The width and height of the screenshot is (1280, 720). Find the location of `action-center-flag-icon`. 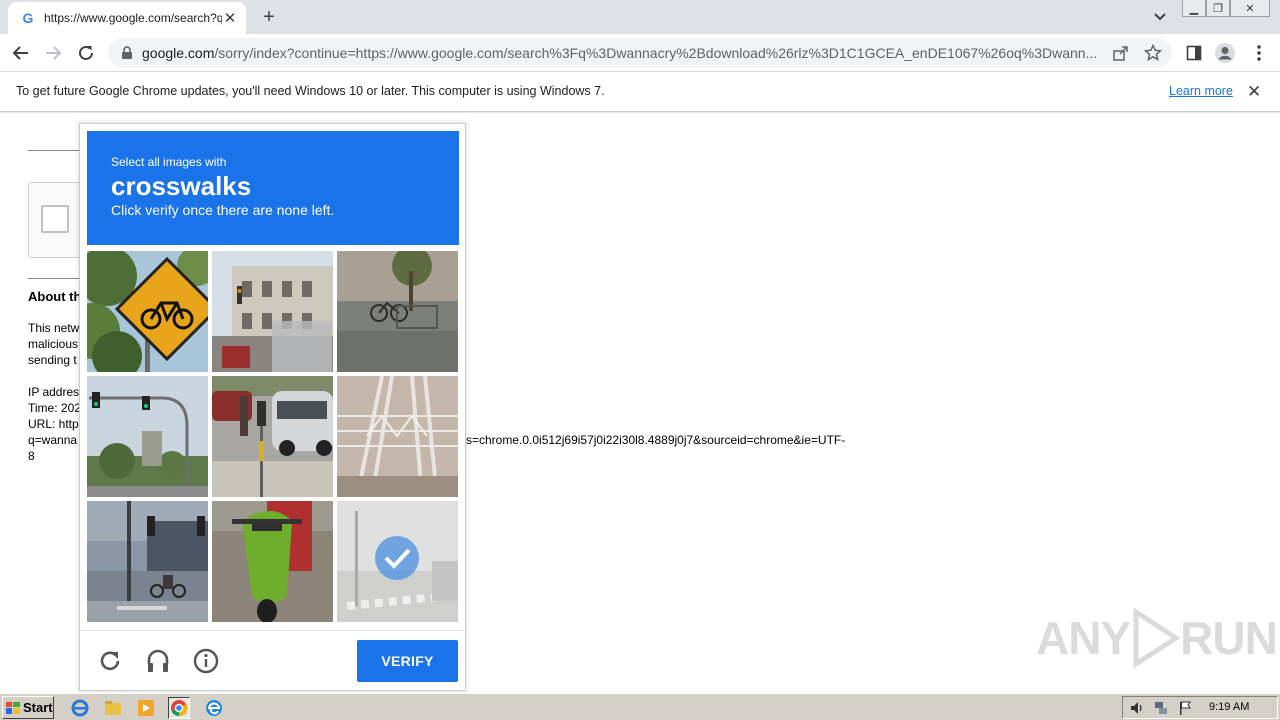

action-center-flag-icon is located at coordinates (1185, 708).